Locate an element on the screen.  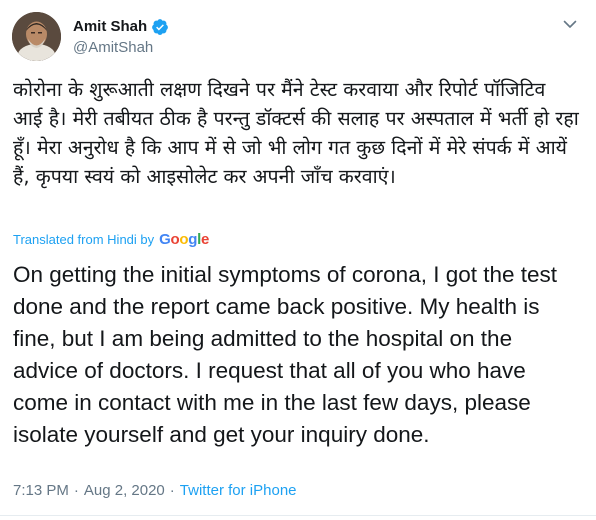
chevron-down-icon is located at coordinates (570, 24).